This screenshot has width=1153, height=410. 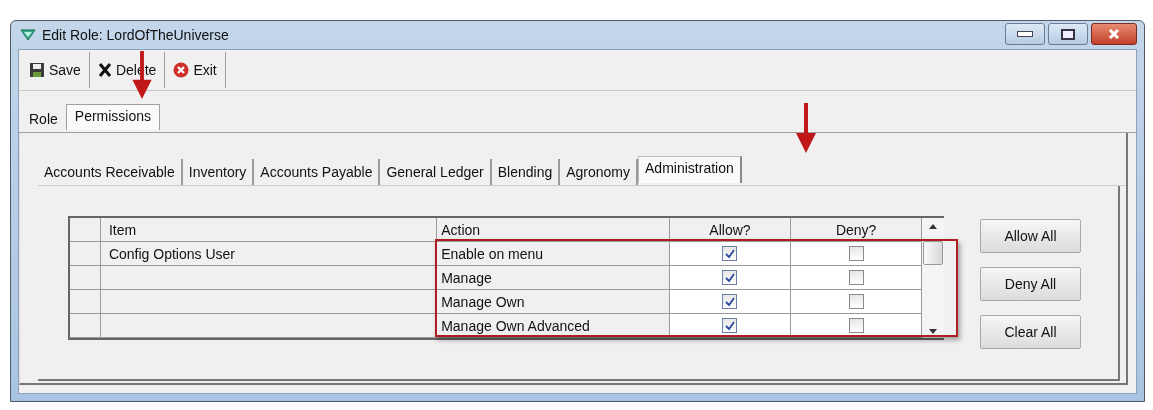 What do you see at coordinates (195, 70) in the screenshot?
I see `exit-button: Exit` at bounding box center [195, 70].